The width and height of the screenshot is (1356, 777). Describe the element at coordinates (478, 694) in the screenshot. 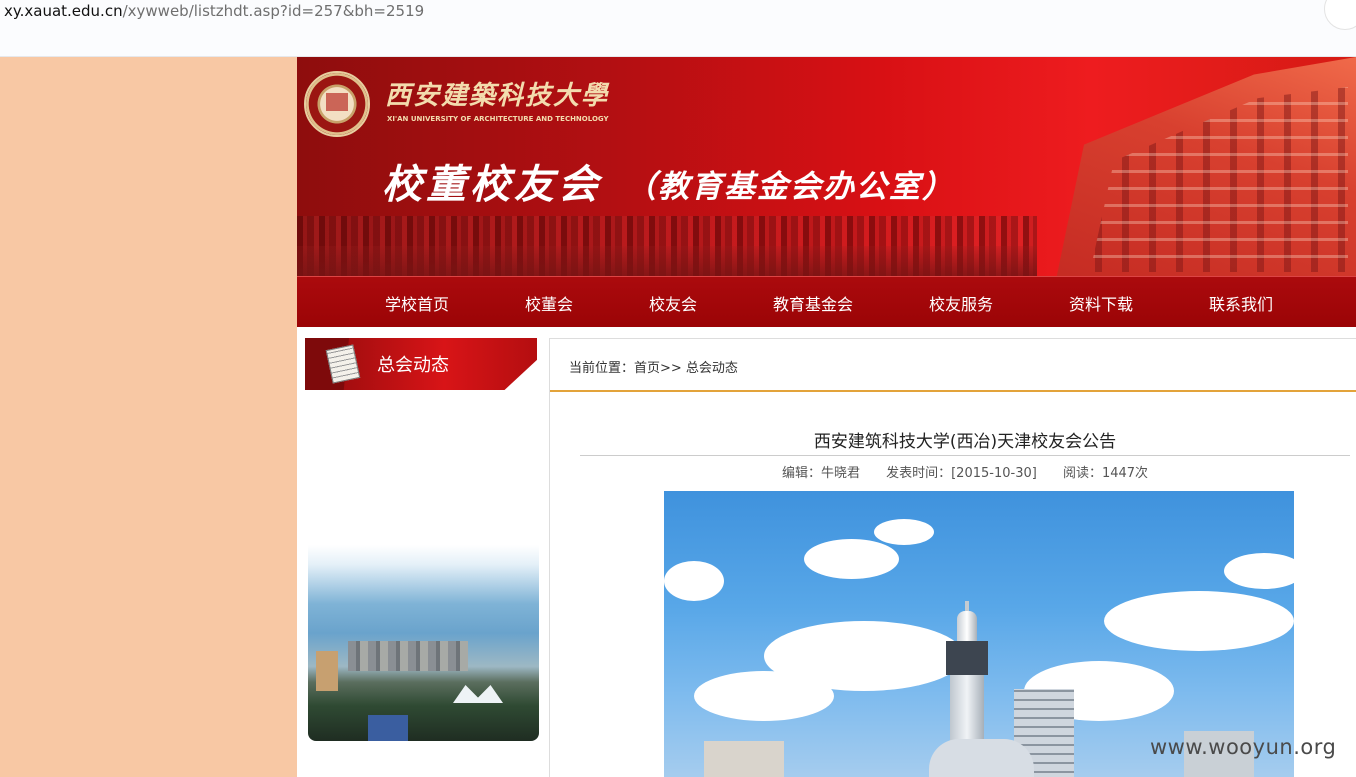

I see `photo-tent-roof` at that location.